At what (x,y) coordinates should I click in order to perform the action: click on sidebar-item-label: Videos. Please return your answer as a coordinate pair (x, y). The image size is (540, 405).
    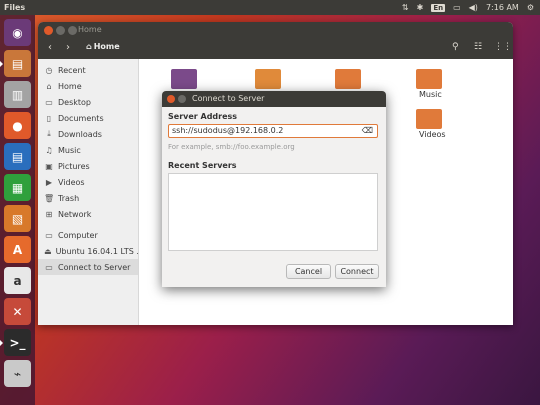
    Looking at the image, I should click on (71, 182).